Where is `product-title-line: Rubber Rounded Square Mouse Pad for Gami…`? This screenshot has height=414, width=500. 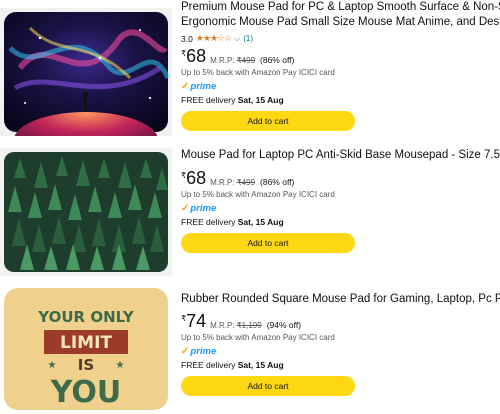
product-title-line: Rubber Rounded Square Mouse Pad for Gami… is located at coordinates (340, 299).